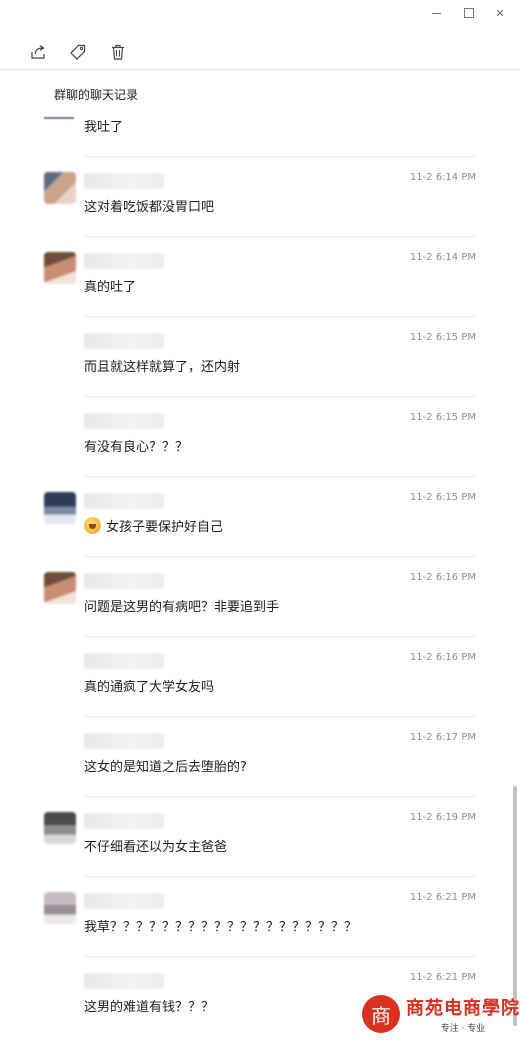 The height and width of the screenshot is (1040, 520). I want to click on message-time: 11-2 6:17 PM, so click(442, 737).